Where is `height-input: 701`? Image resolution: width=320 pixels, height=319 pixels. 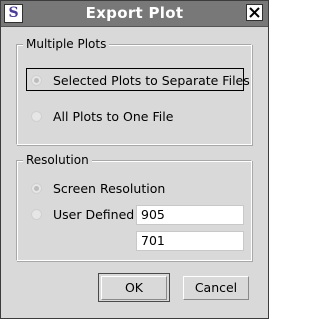
height-input: 701 is located at coordinates (190, 241).